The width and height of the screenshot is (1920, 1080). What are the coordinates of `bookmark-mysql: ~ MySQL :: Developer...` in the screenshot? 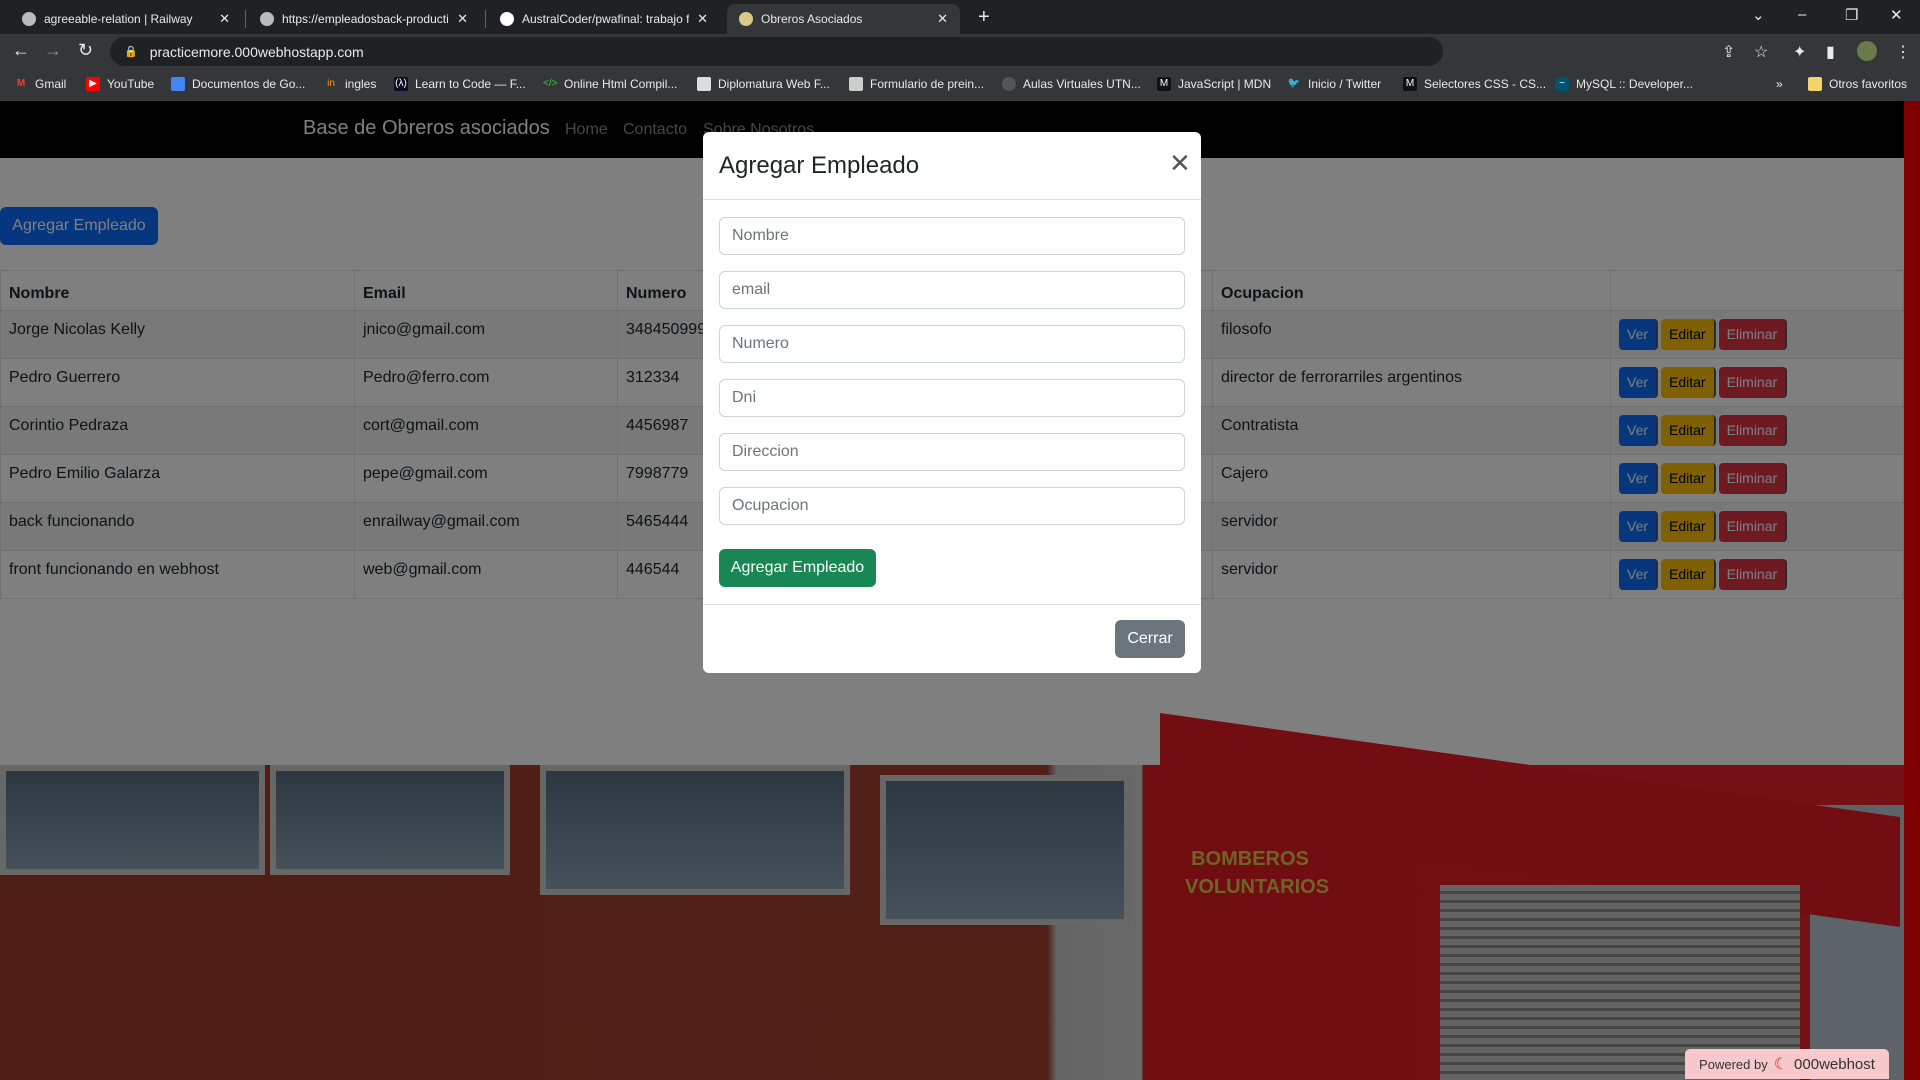 It's located at (1624, 84).